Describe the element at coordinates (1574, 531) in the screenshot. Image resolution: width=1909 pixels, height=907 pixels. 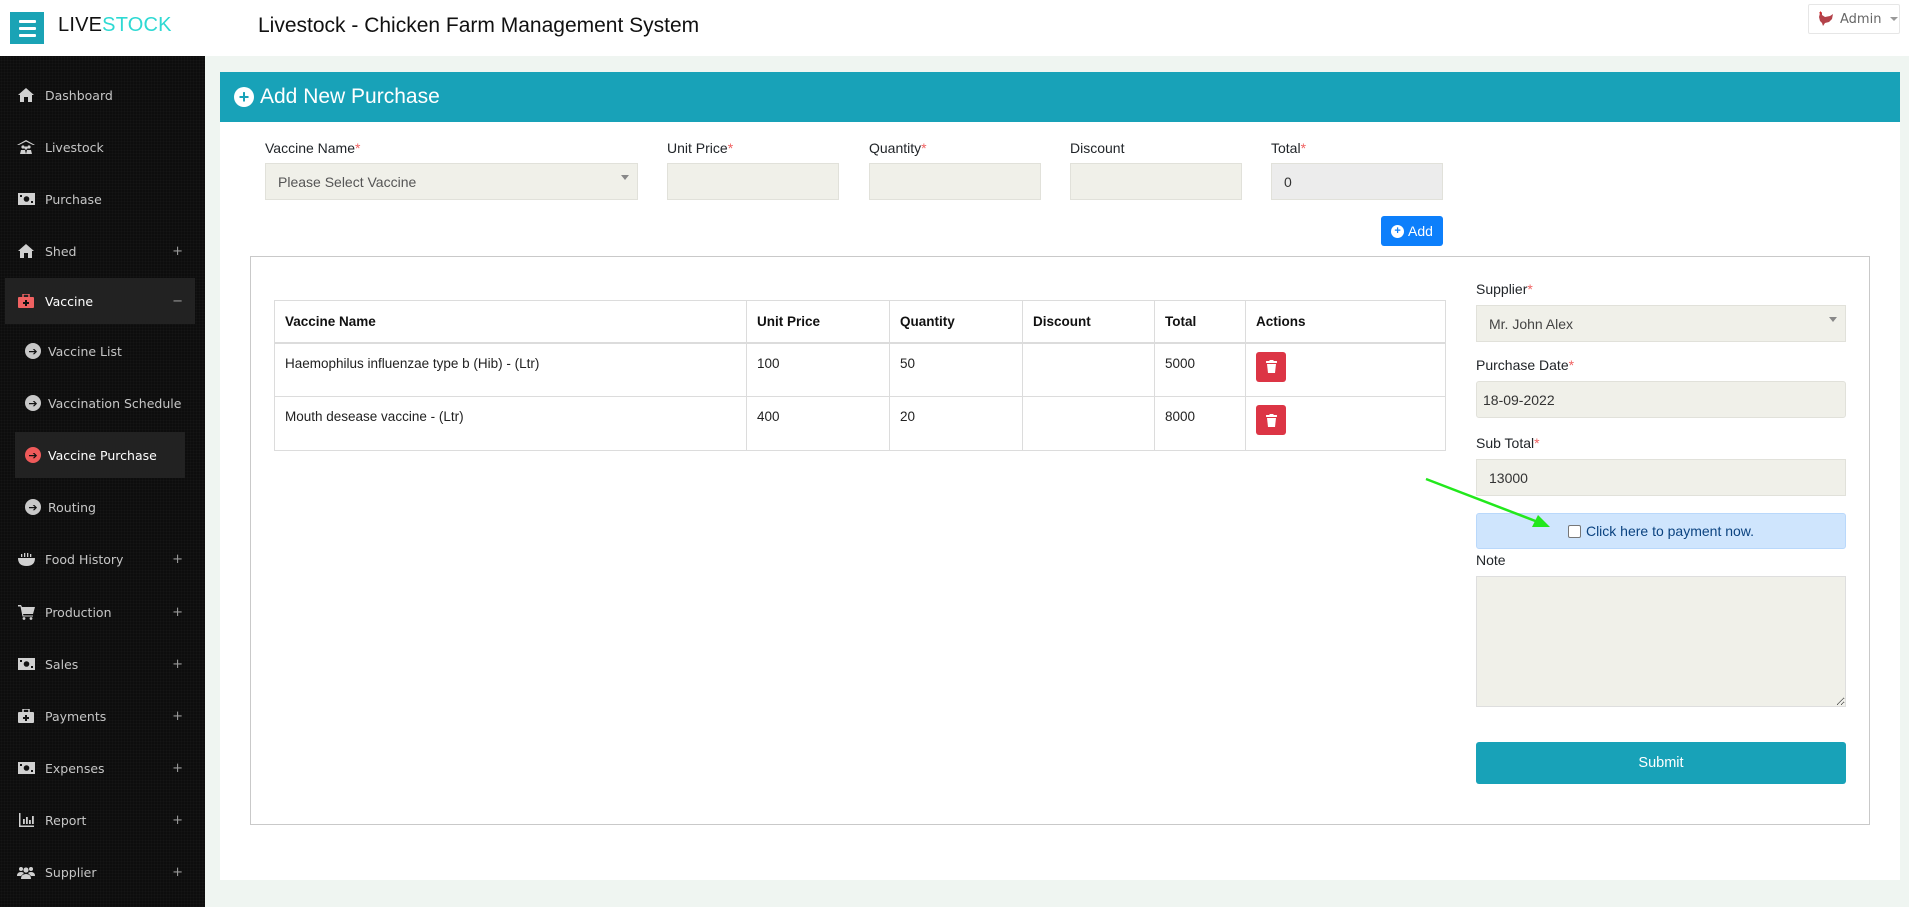
I see `payment-now-checkbox` at that location.